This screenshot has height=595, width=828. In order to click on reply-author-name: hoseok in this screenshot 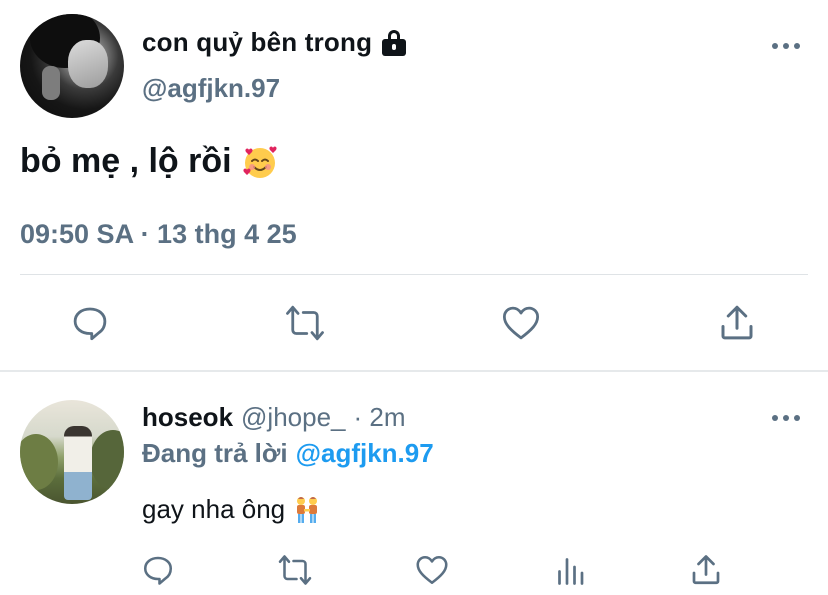, I will do `click(187, 417)`.